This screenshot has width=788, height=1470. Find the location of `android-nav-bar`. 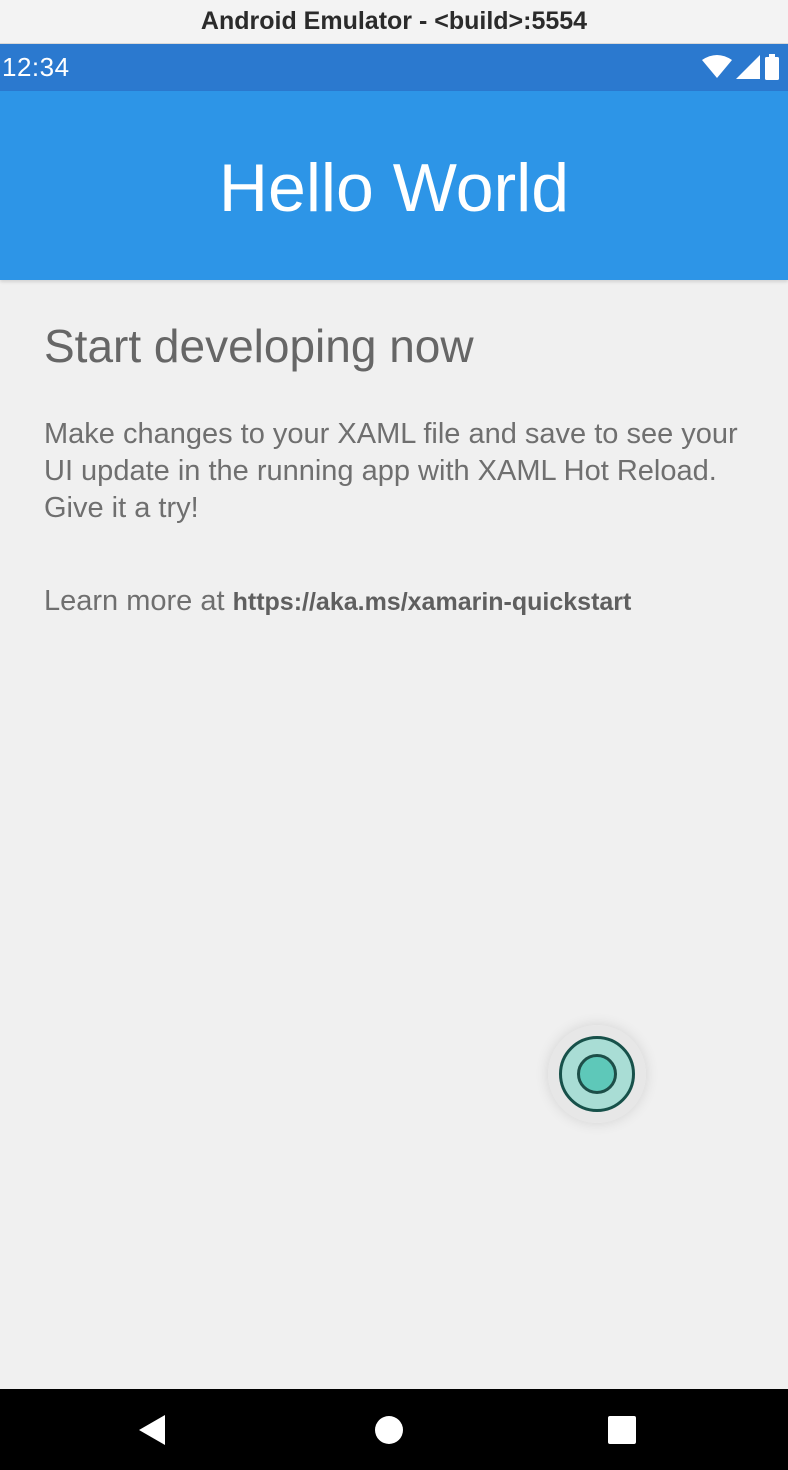

android-nav-bar is located at coordinates (394, 1429).